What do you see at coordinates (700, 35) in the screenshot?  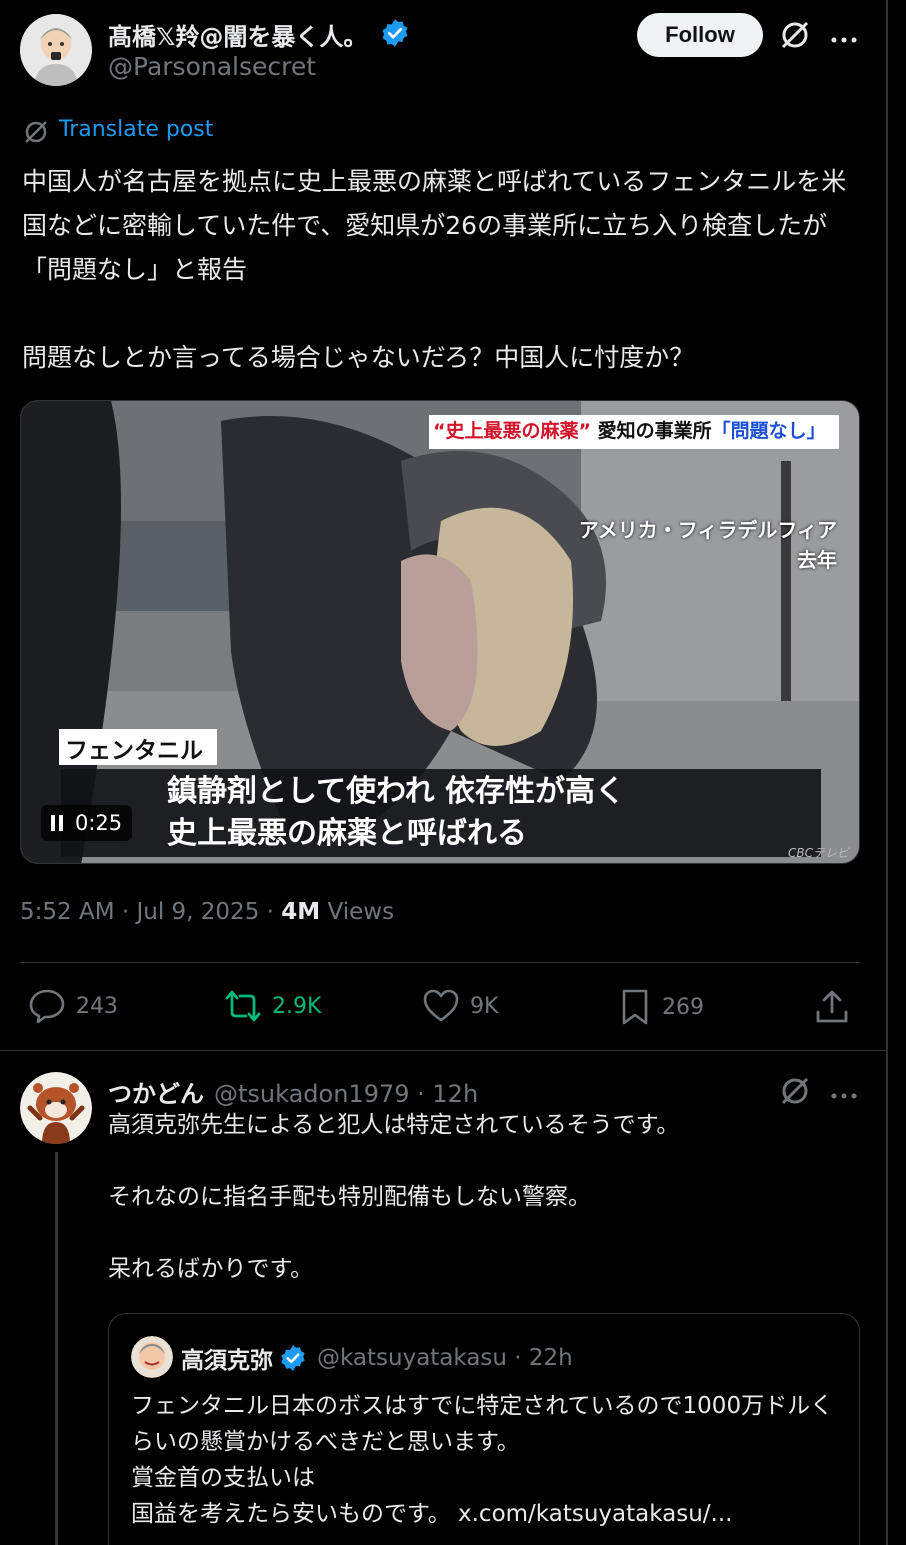 I see `follow-button: Follow` at bounding box center [700, 35].